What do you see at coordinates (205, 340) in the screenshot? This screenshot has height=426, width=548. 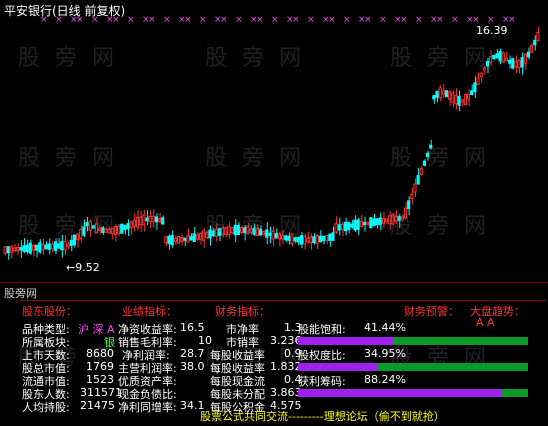 I see `value-gross-margin: 10` at bounding box center [205, 340].